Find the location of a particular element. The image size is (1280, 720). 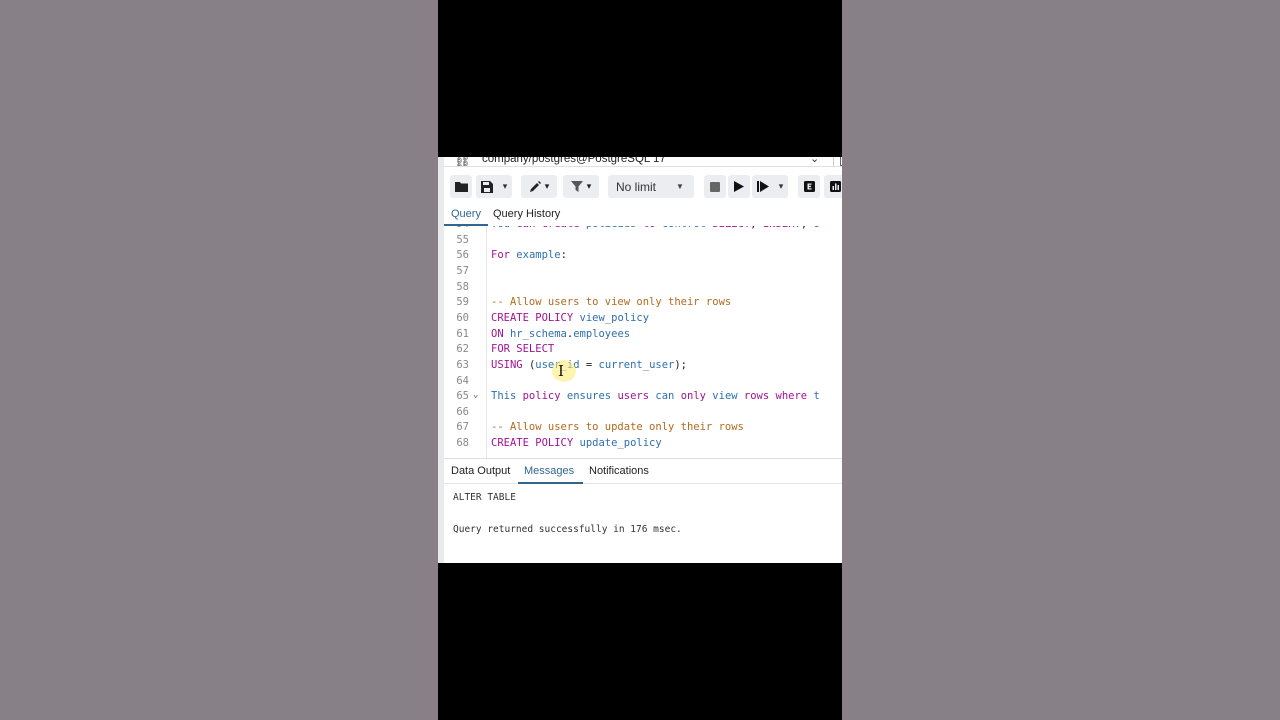

line-number: 66 is located at coordinates (462, 411).